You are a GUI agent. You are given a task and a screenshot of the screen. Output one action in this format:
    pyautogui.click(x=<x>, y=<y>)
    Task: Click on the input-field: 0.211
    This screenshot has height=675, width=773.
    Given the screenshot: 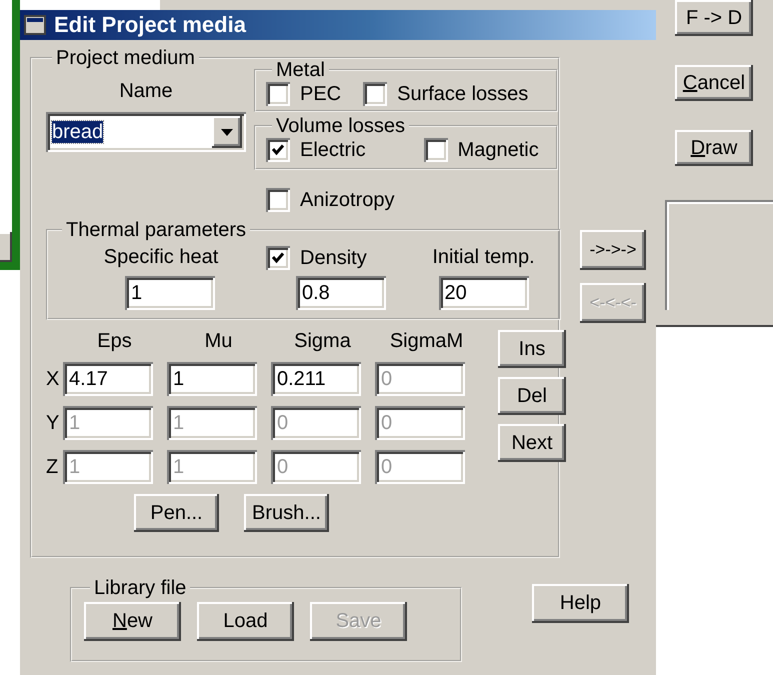 What is the action you would take?
    pyautogui.click(x=316, y=379)
    